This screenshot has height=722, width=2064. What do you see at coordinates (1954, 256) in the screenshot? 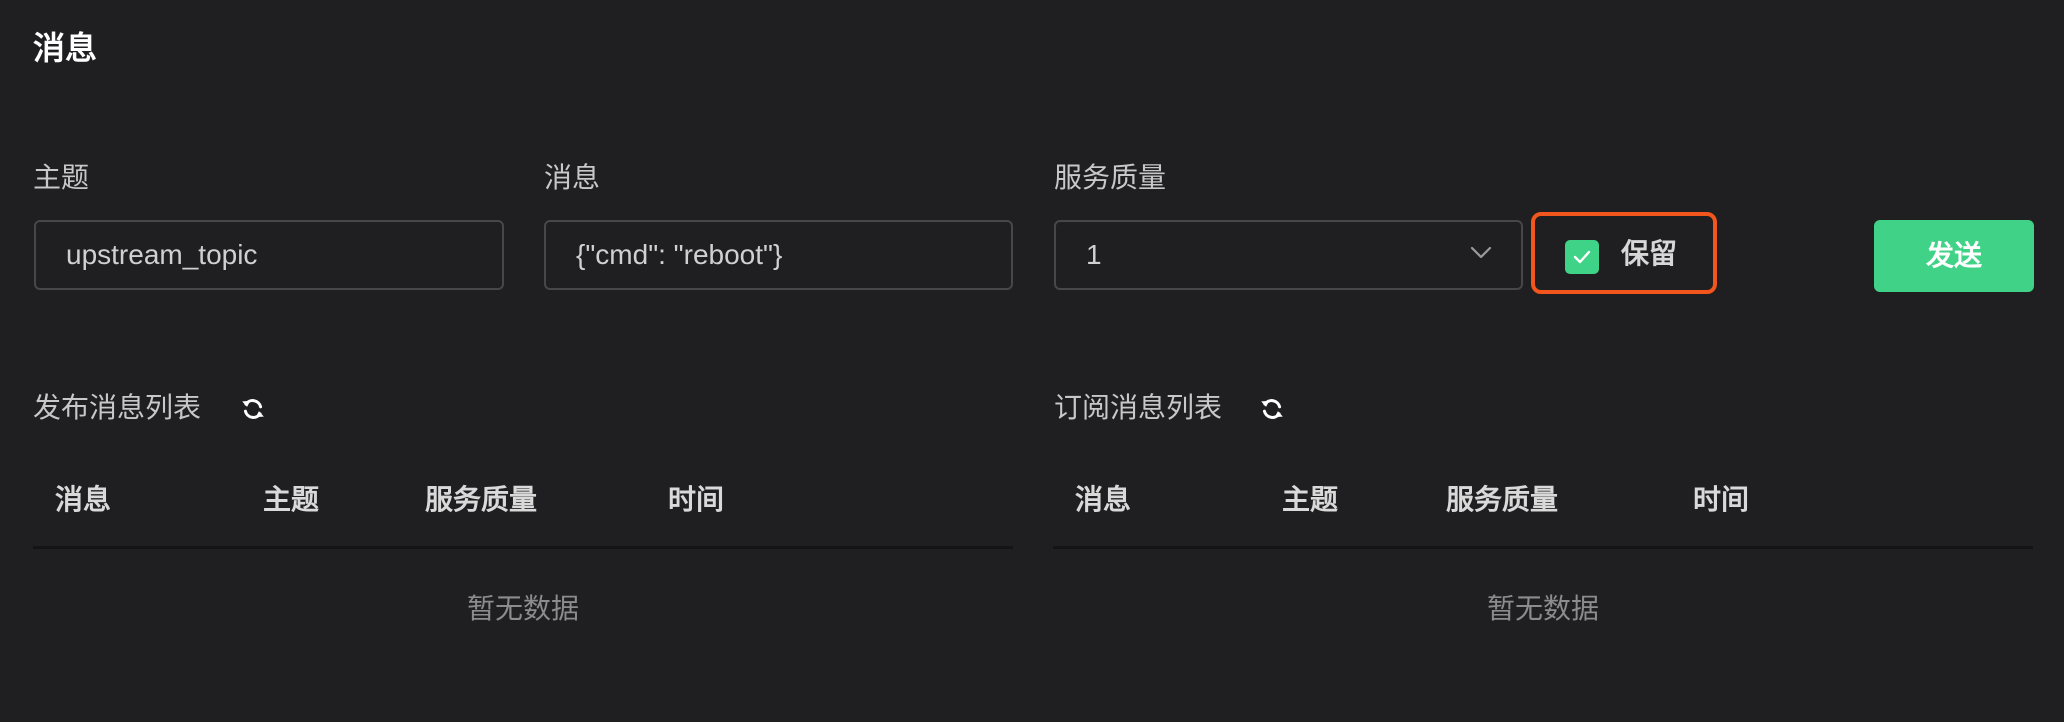
I see `send-button: 发送` at bounding box center [1954, 256].